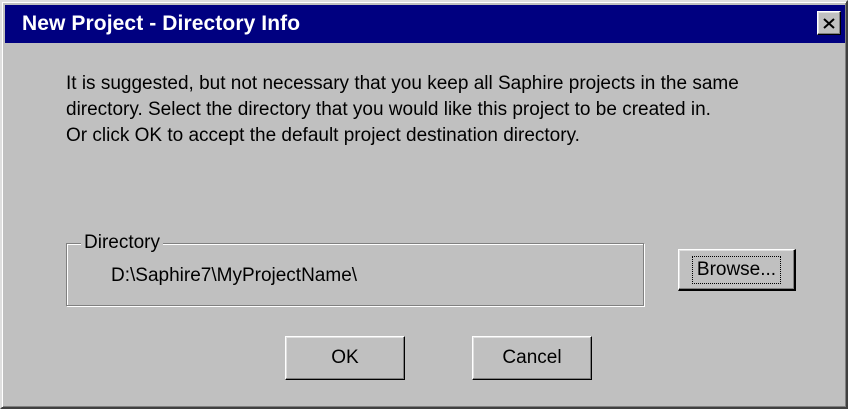  I want to click on close-button, so click(829, 23).